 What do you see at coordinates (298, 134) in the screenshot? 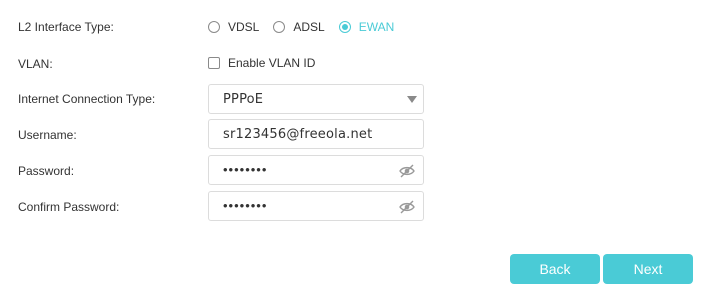
I see `username-value: sr123456@freeola.net` at bounding box center [298, 134].